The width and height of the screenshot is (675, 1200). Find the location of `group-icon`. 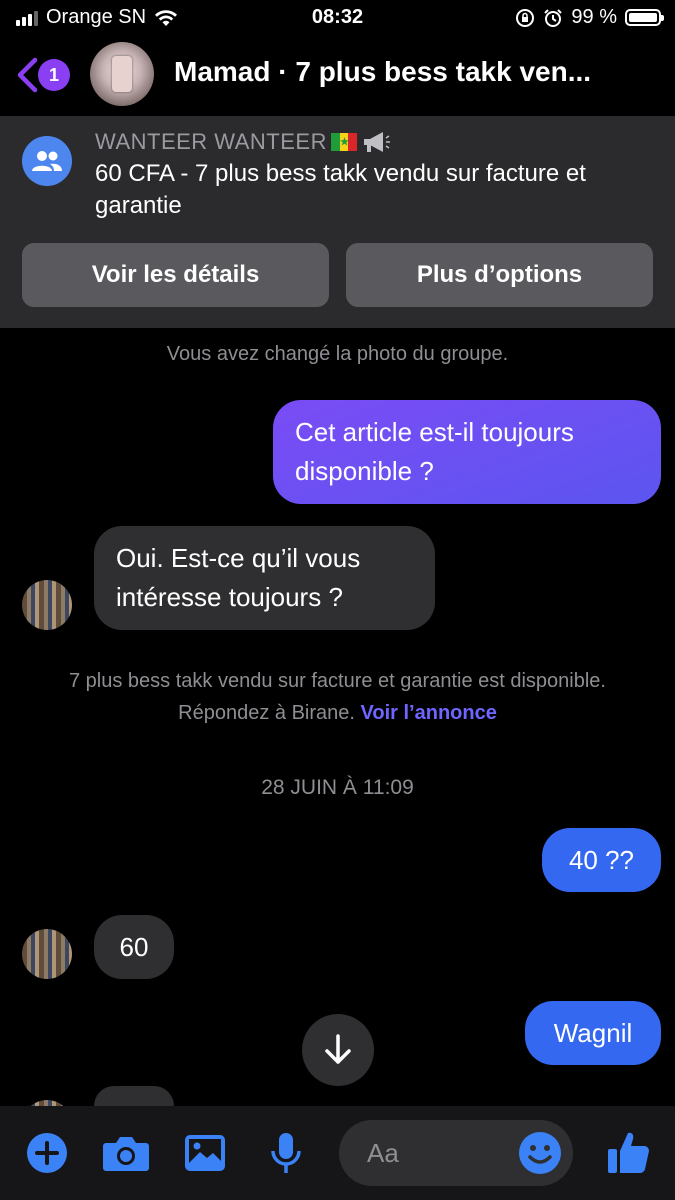

group-icon is located at coordinates (47, 161).